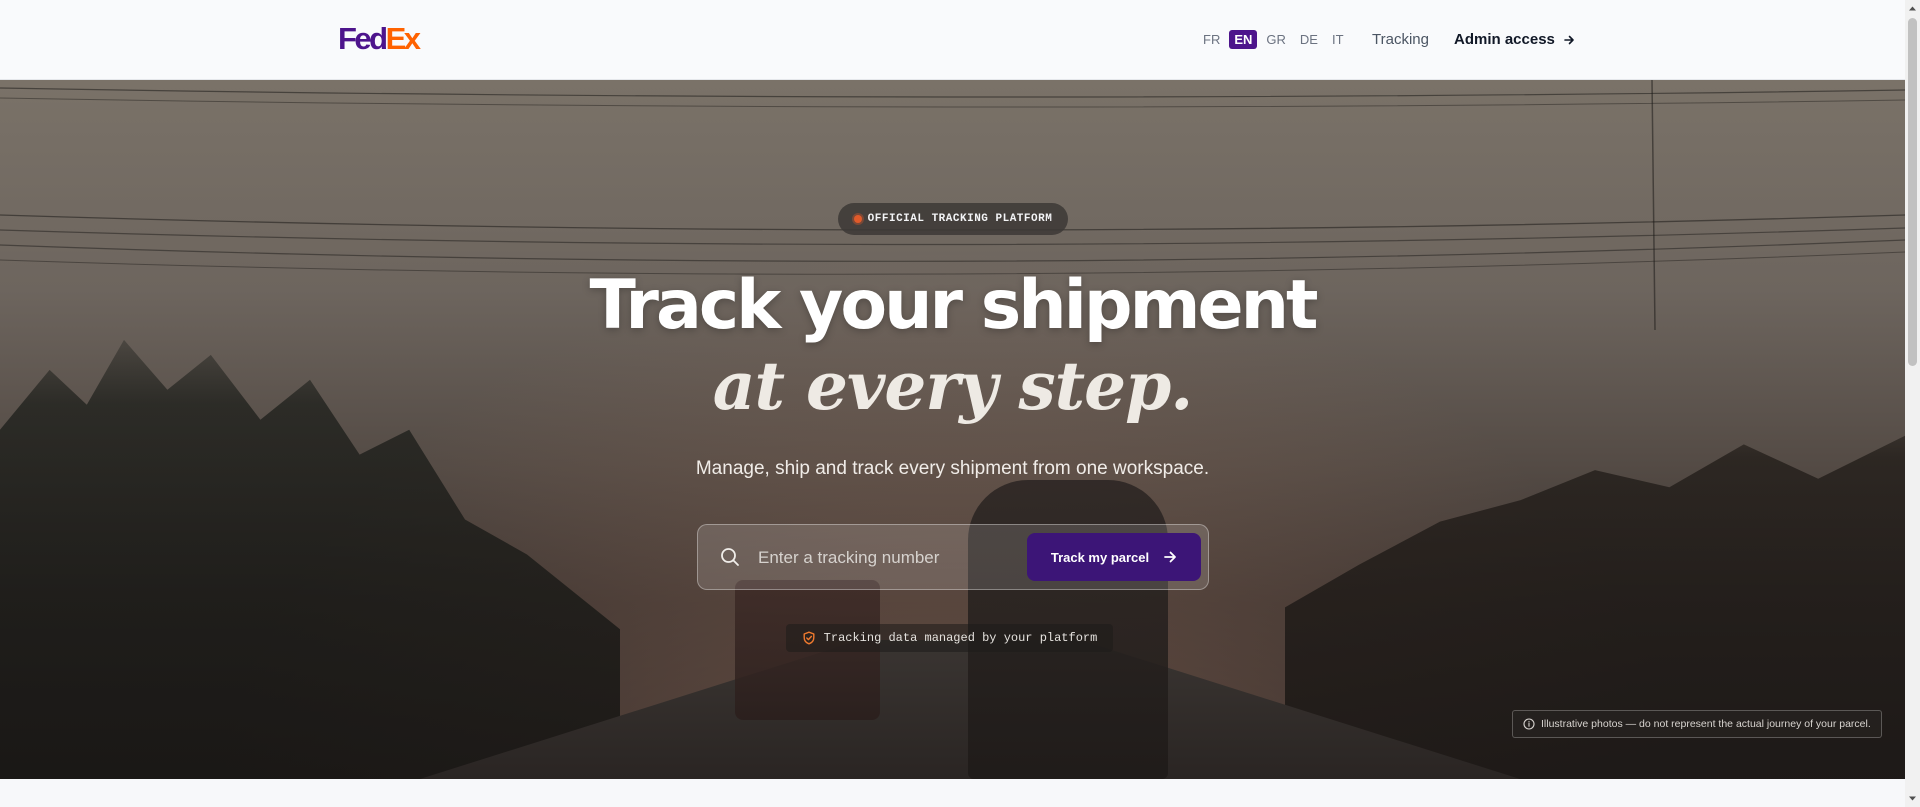  Describe the element at coordinates (403, 38) in the screenshot. I see `logo-ex-text: Ex` at that location.